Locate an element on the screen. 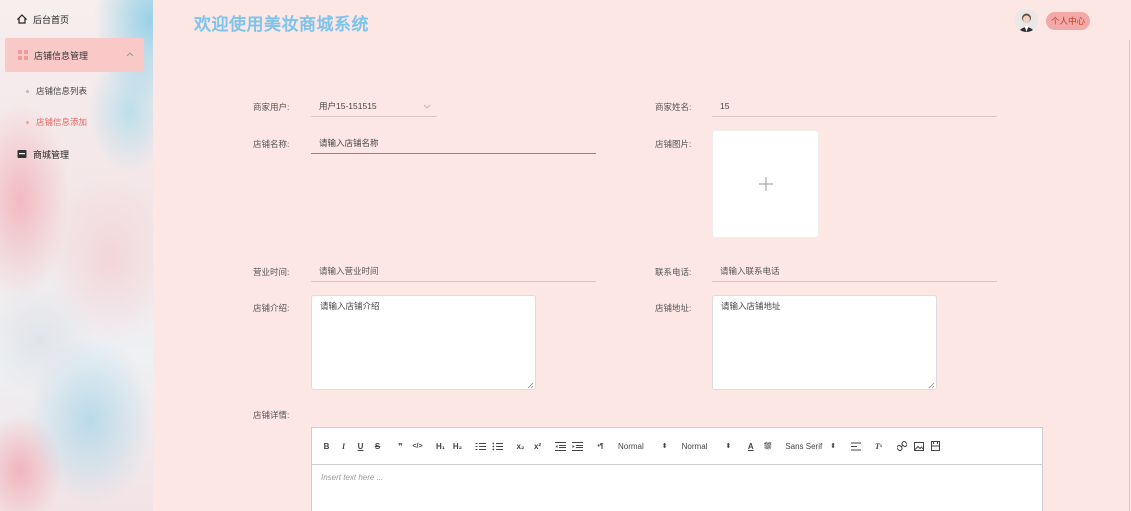  avatar is located at coordinates (1026, 20).